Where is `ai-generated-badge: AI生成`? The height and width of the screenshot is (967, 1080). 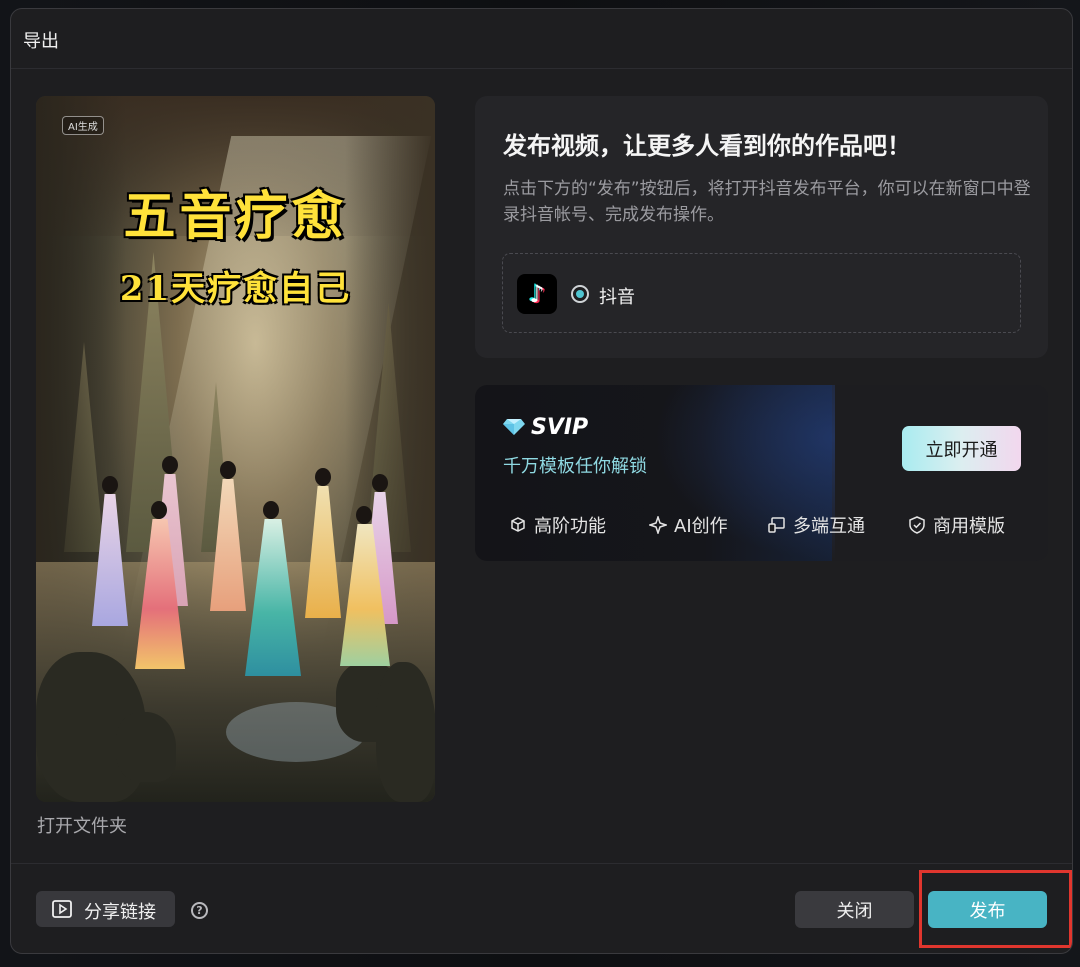 ai-generated-badge: AI生成 is located at coordinates (83, 125).